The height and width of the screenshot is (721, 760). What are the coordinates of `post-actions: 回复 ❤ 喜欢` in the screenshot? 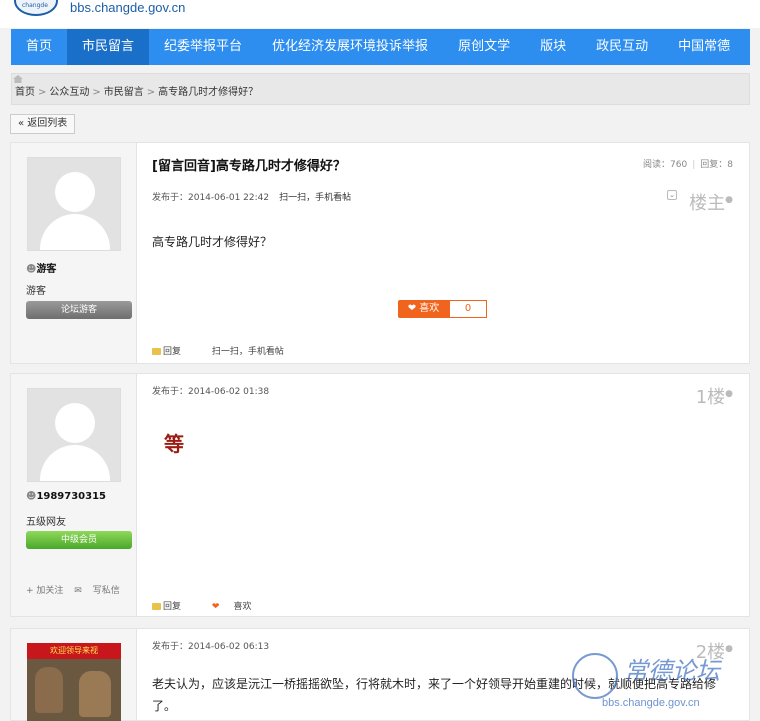 It's located at (215, 605).